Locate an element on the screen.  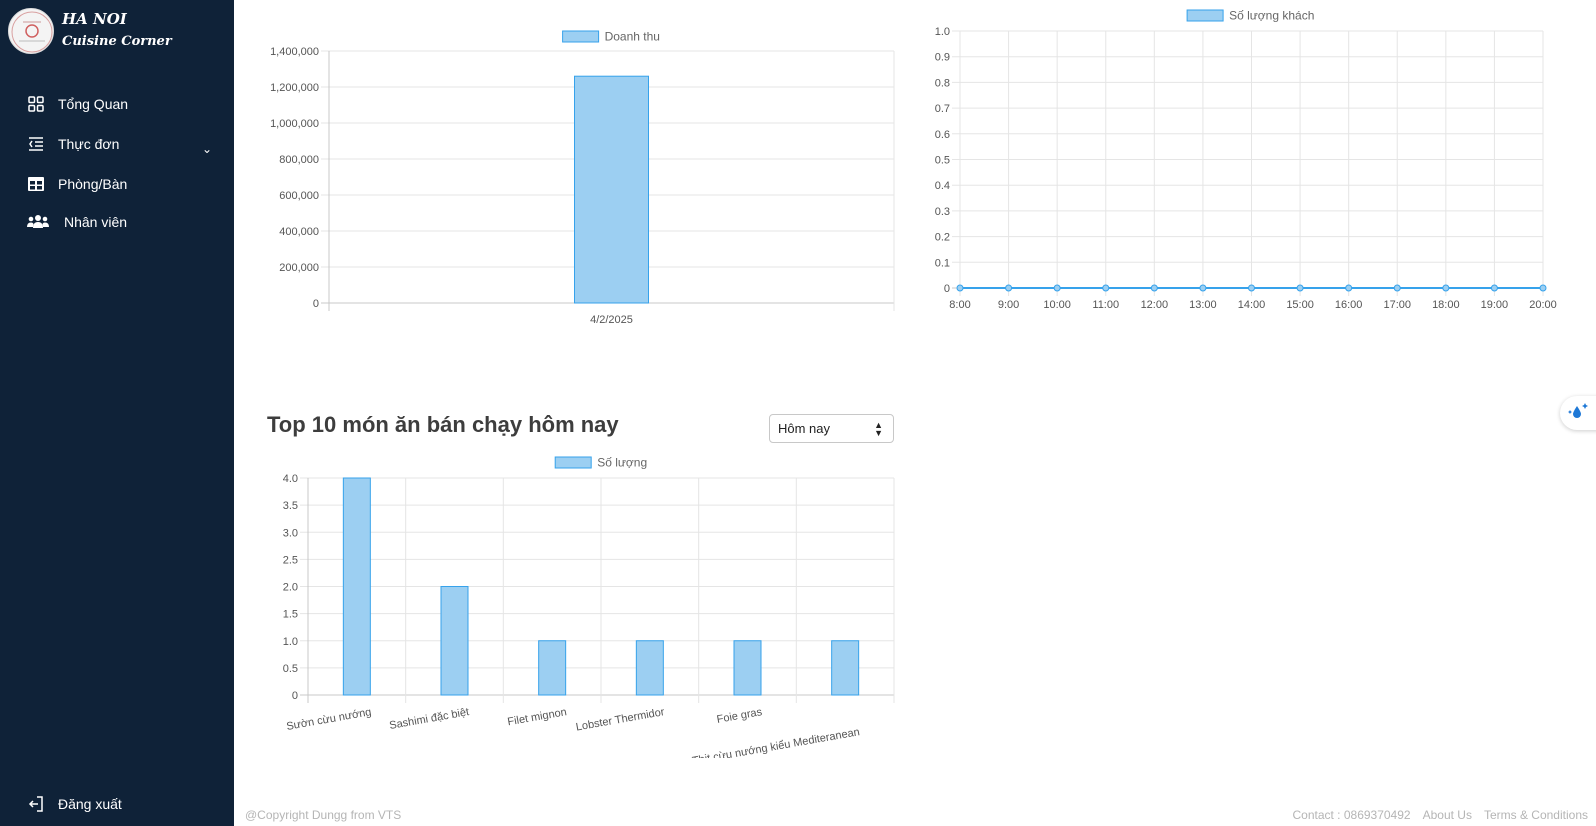
sidebar-item-overview: Tổng Quan is located at coordinates (77, 104).